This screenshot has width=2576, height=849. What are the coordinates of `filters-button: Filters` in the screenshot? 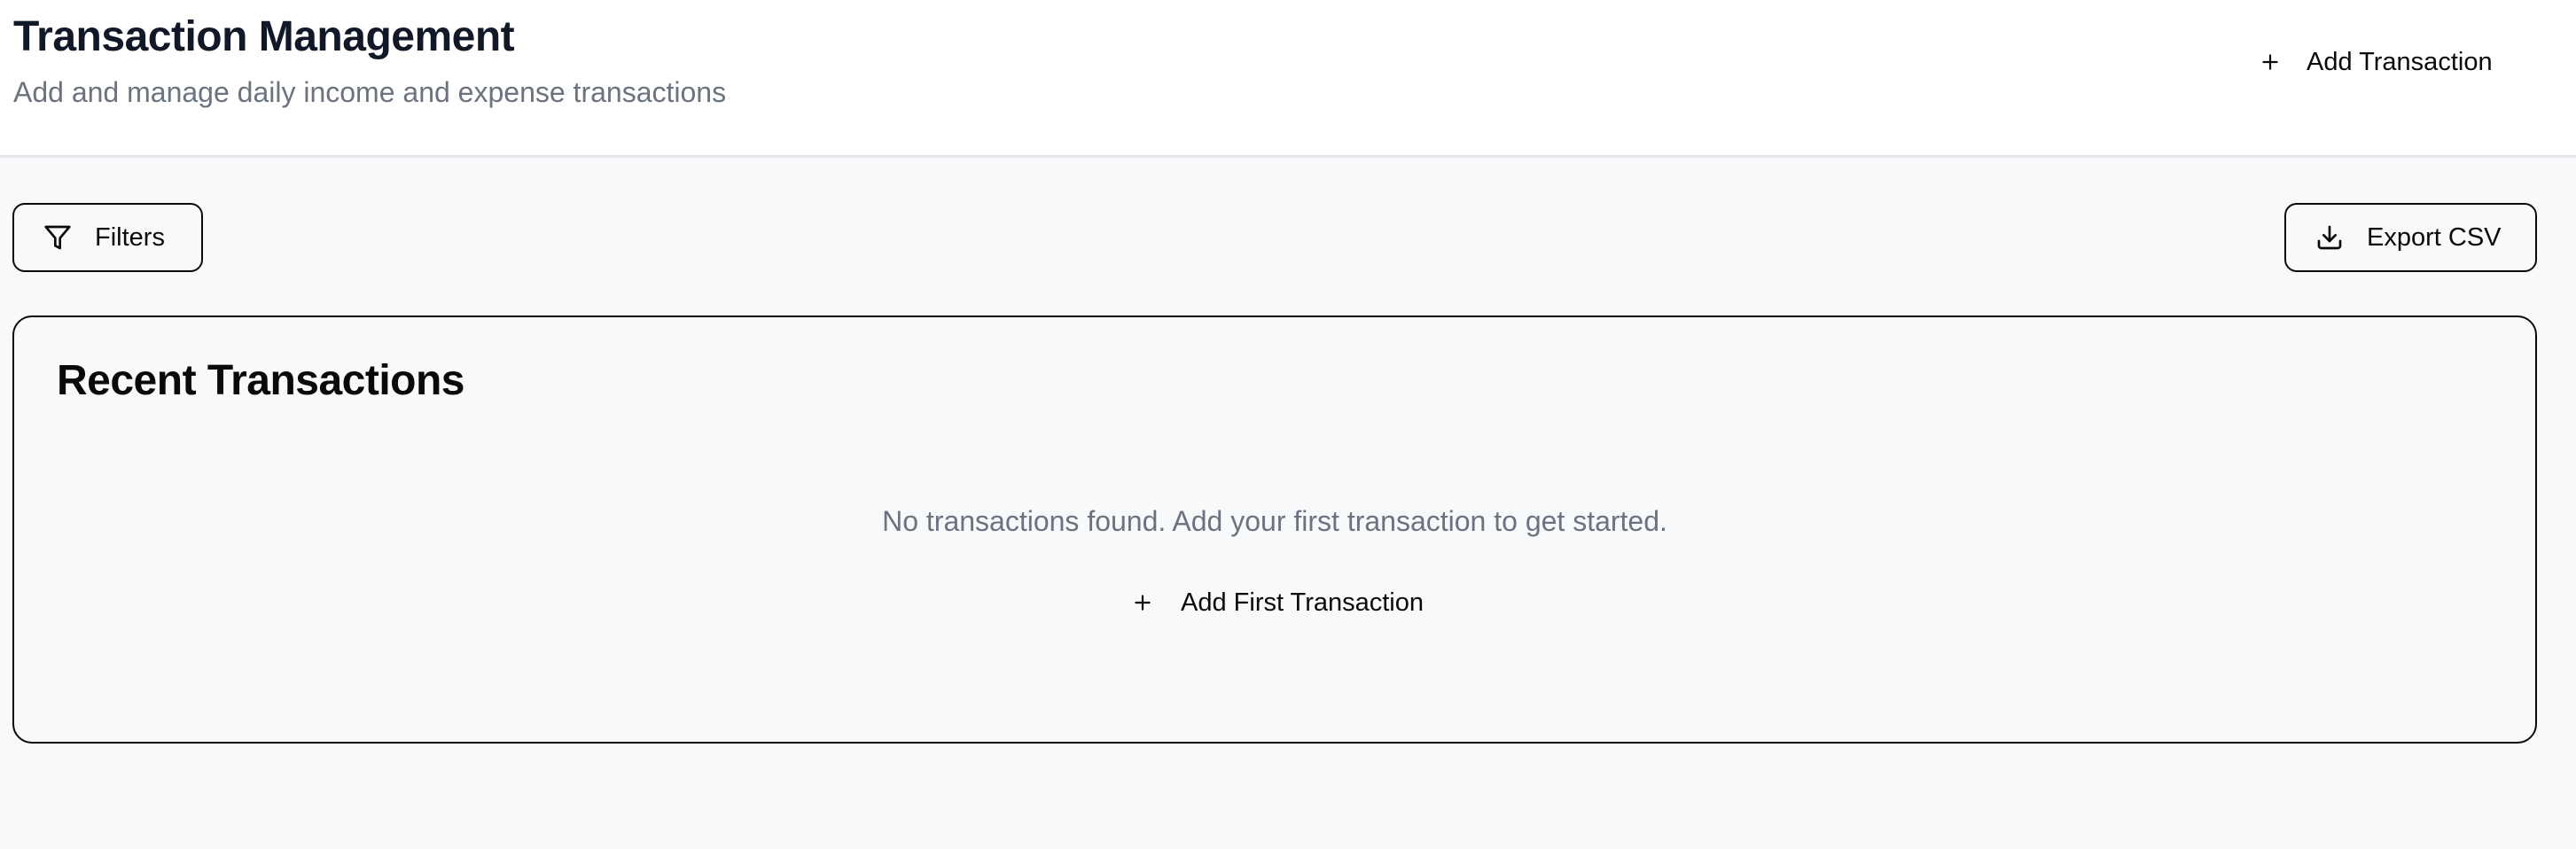 It's located at (107, 237).